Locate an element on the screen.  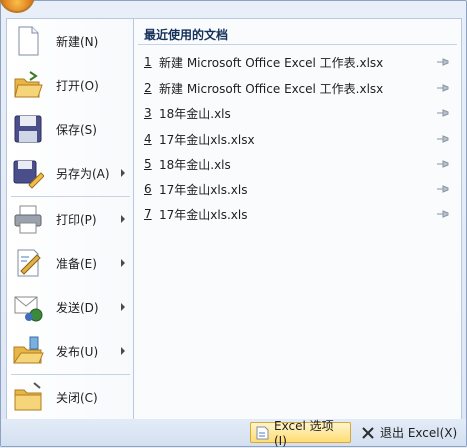
new-document-icon is located at coordinates (28, 41).